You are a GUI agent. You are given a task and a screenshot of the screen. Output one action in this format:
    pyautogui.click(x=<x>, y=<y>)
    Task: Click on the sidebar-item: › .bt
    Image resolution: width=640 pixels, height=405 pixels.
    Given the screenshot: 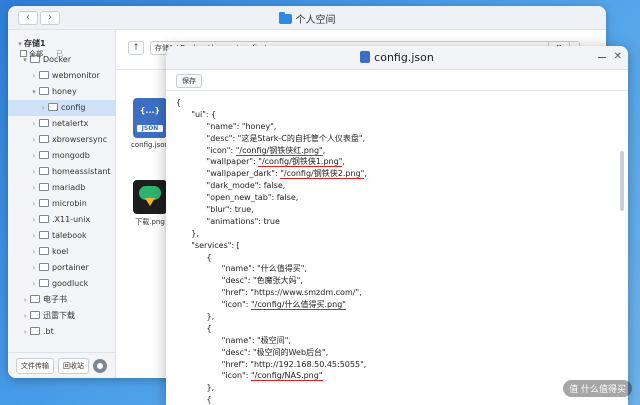 What is the action you would take?
    pyautogui.click(x=61, y=332)
    